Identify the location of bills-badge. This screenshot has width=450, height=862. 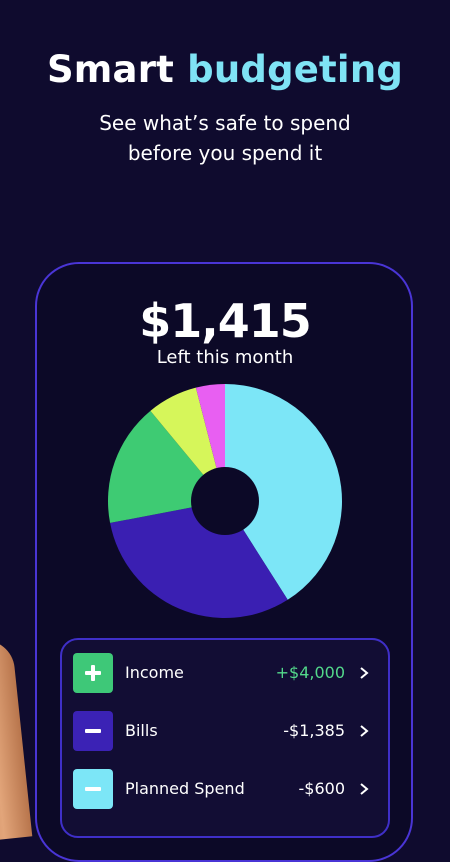
(93, 731).